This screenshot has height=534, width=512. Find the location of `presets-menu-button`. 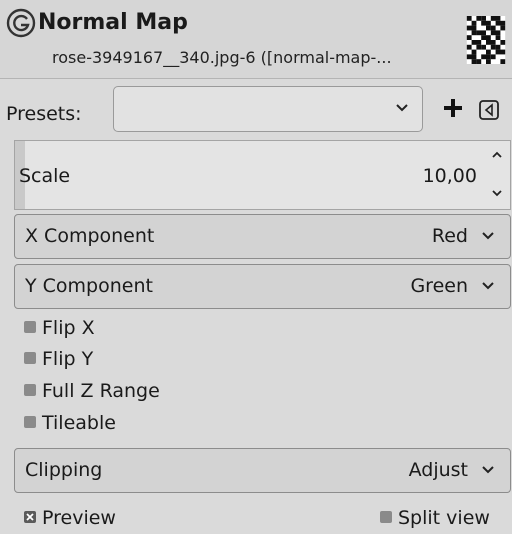

presets-menu-button is located at coordinates (489, 110).